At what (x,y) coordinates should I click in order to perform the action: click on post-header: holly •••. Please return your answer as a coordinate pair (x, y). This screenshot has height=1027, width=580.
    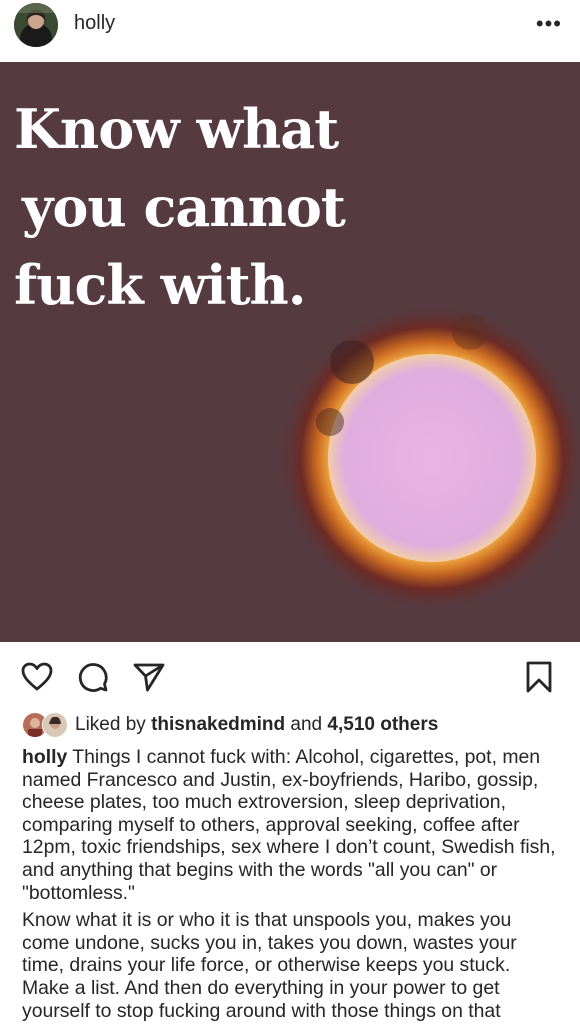
    Looking at the image, I should click on (290, 31).